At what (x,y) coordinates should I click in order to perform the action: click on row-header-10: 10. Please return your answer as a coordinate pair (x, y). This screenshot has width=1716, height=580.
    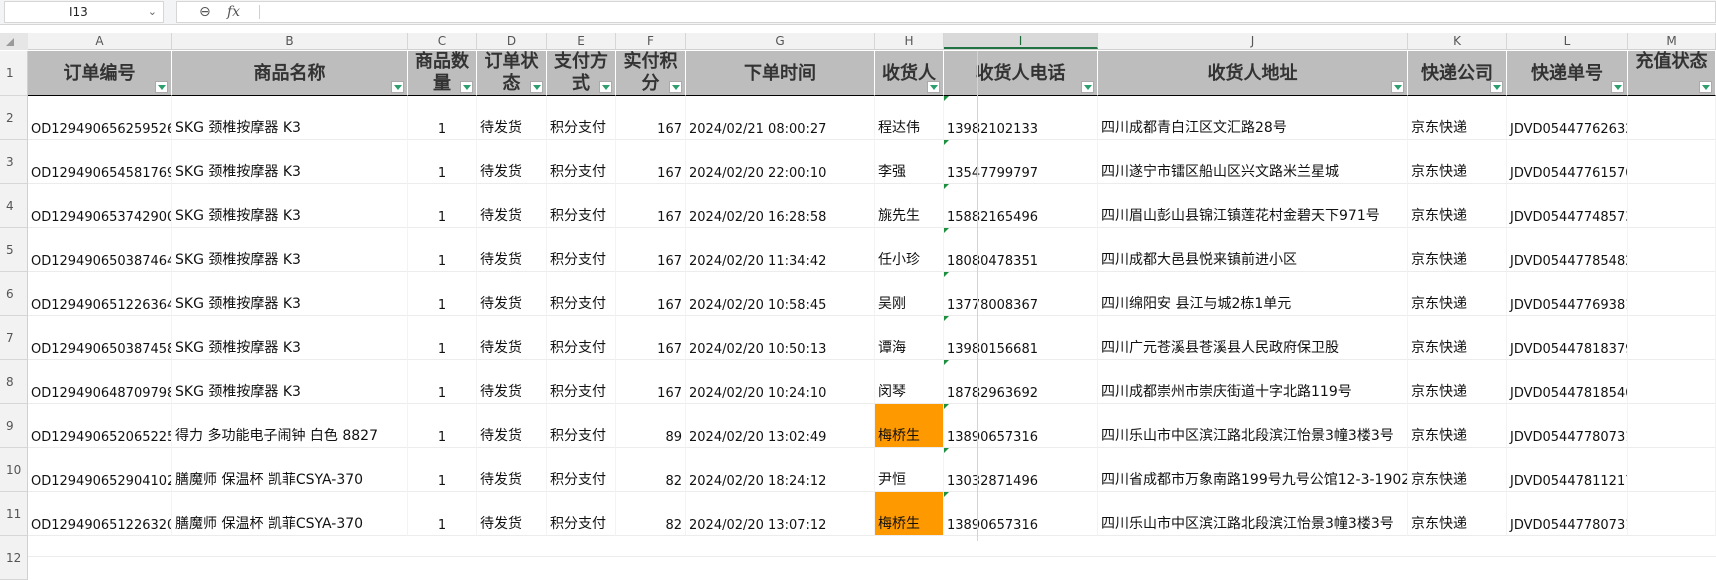
    Looking at the image, I should click on (14, 470).